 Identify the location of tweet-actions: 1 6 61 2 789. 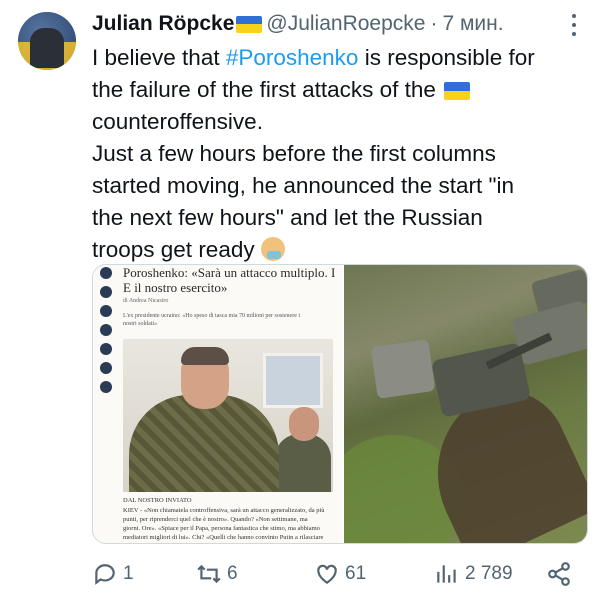
(337, 574).